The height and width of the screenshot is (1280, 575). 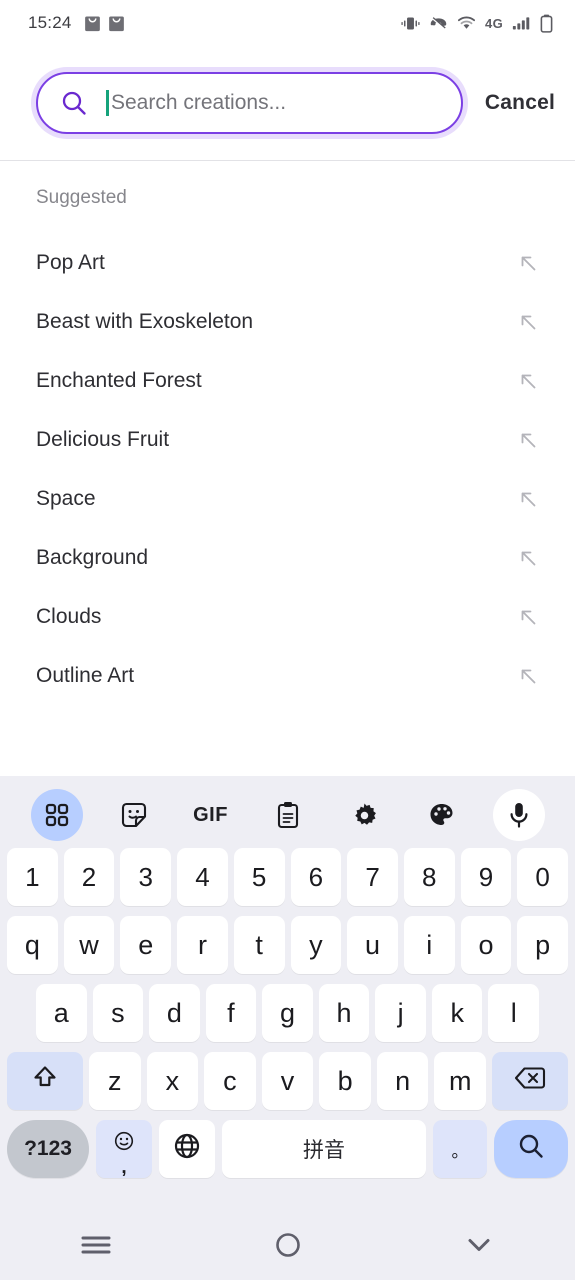 I want to click on keyboard-toolbar: GIF, so click(x=287, y=815).